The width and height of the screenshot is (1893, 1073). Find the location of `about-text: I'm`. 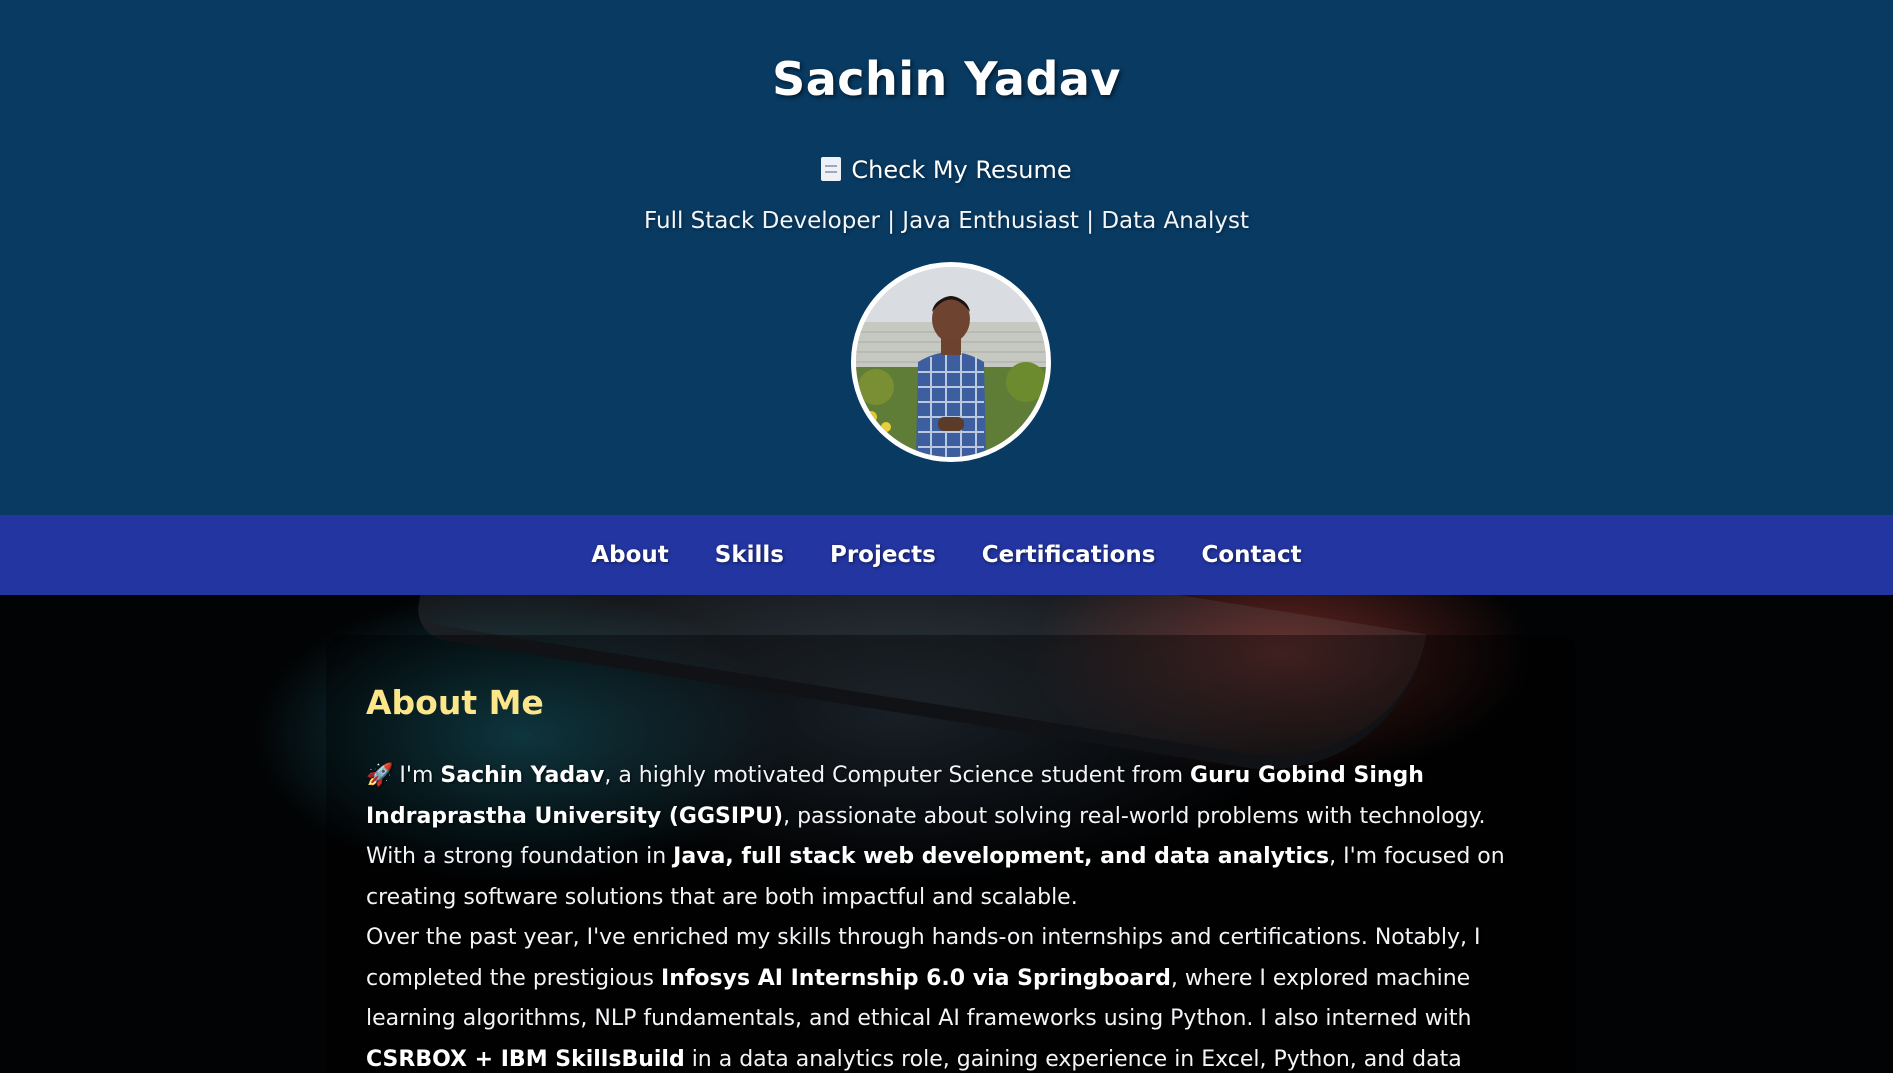

about-text: I'm is located at coordinates (420, 775).